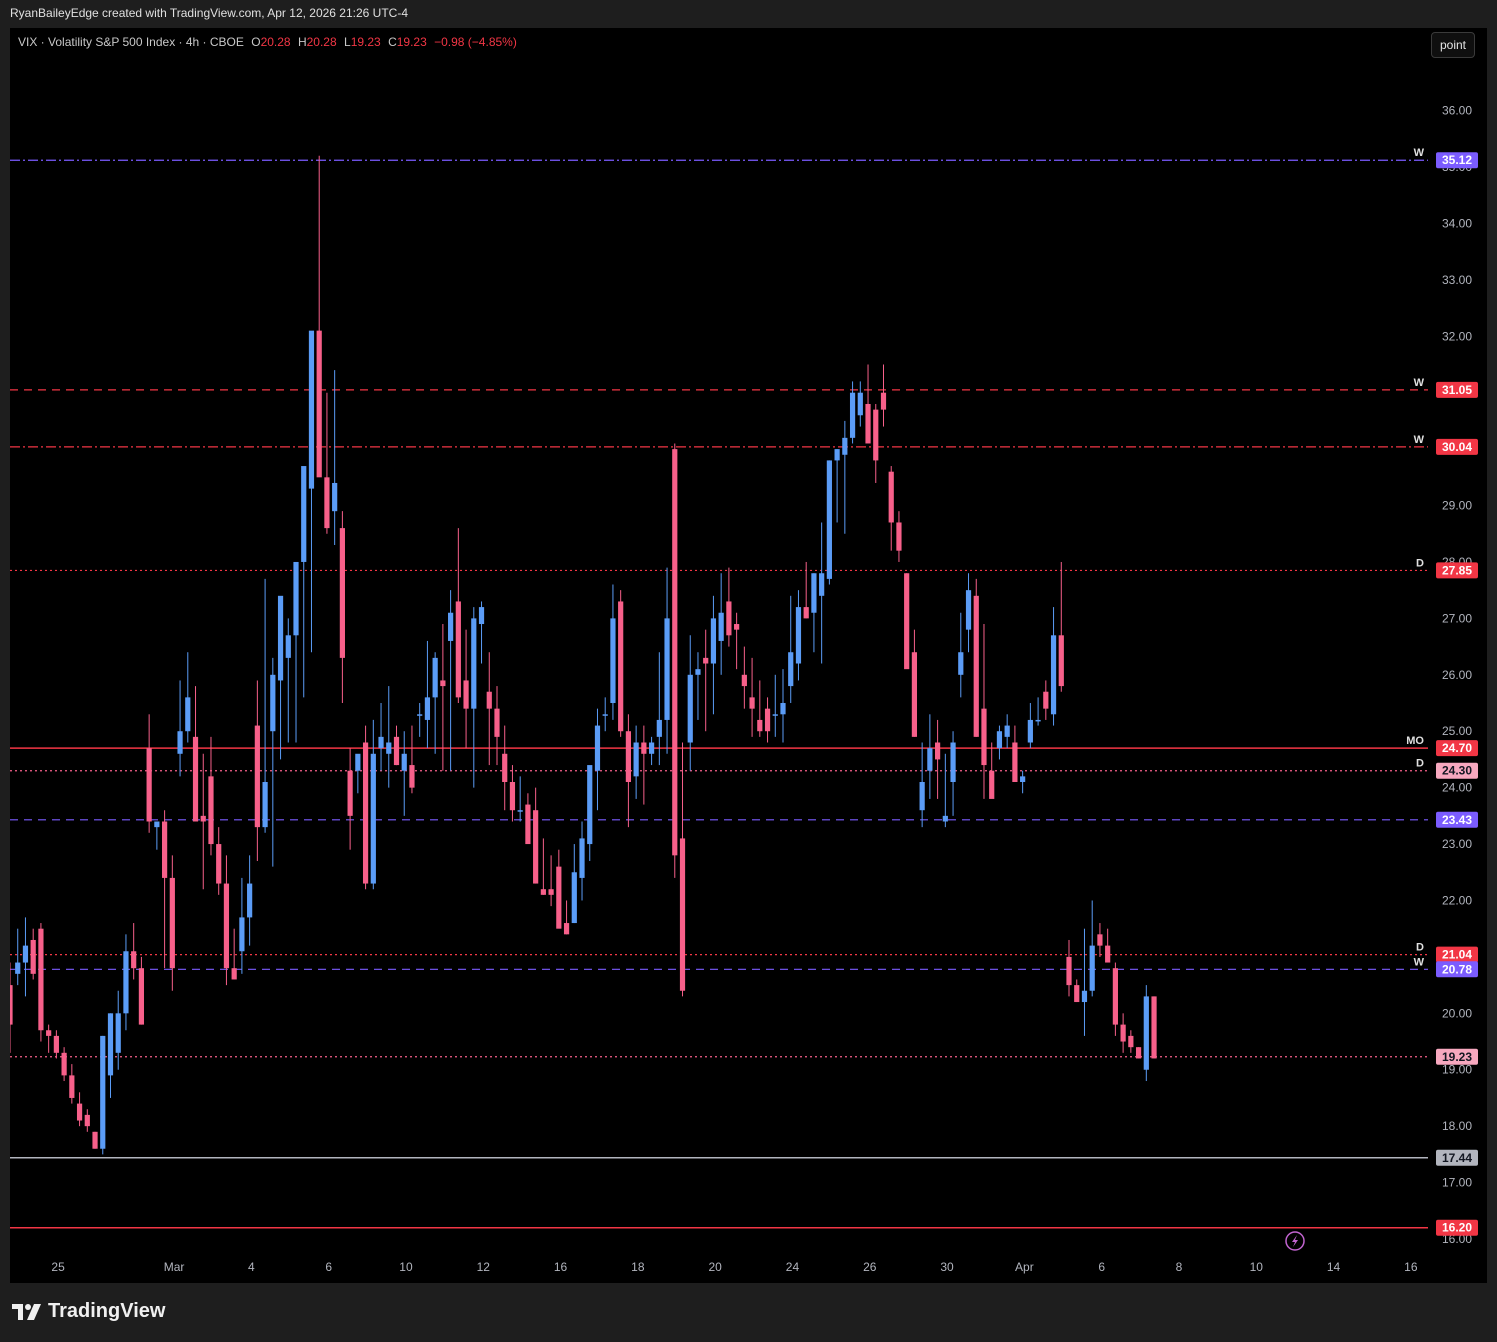 This screenshot has height=1342, width=1497. Describe the element at coordinates (1457, 771) in the screenshot. I see `price-tag-label: 24.30` at that location.